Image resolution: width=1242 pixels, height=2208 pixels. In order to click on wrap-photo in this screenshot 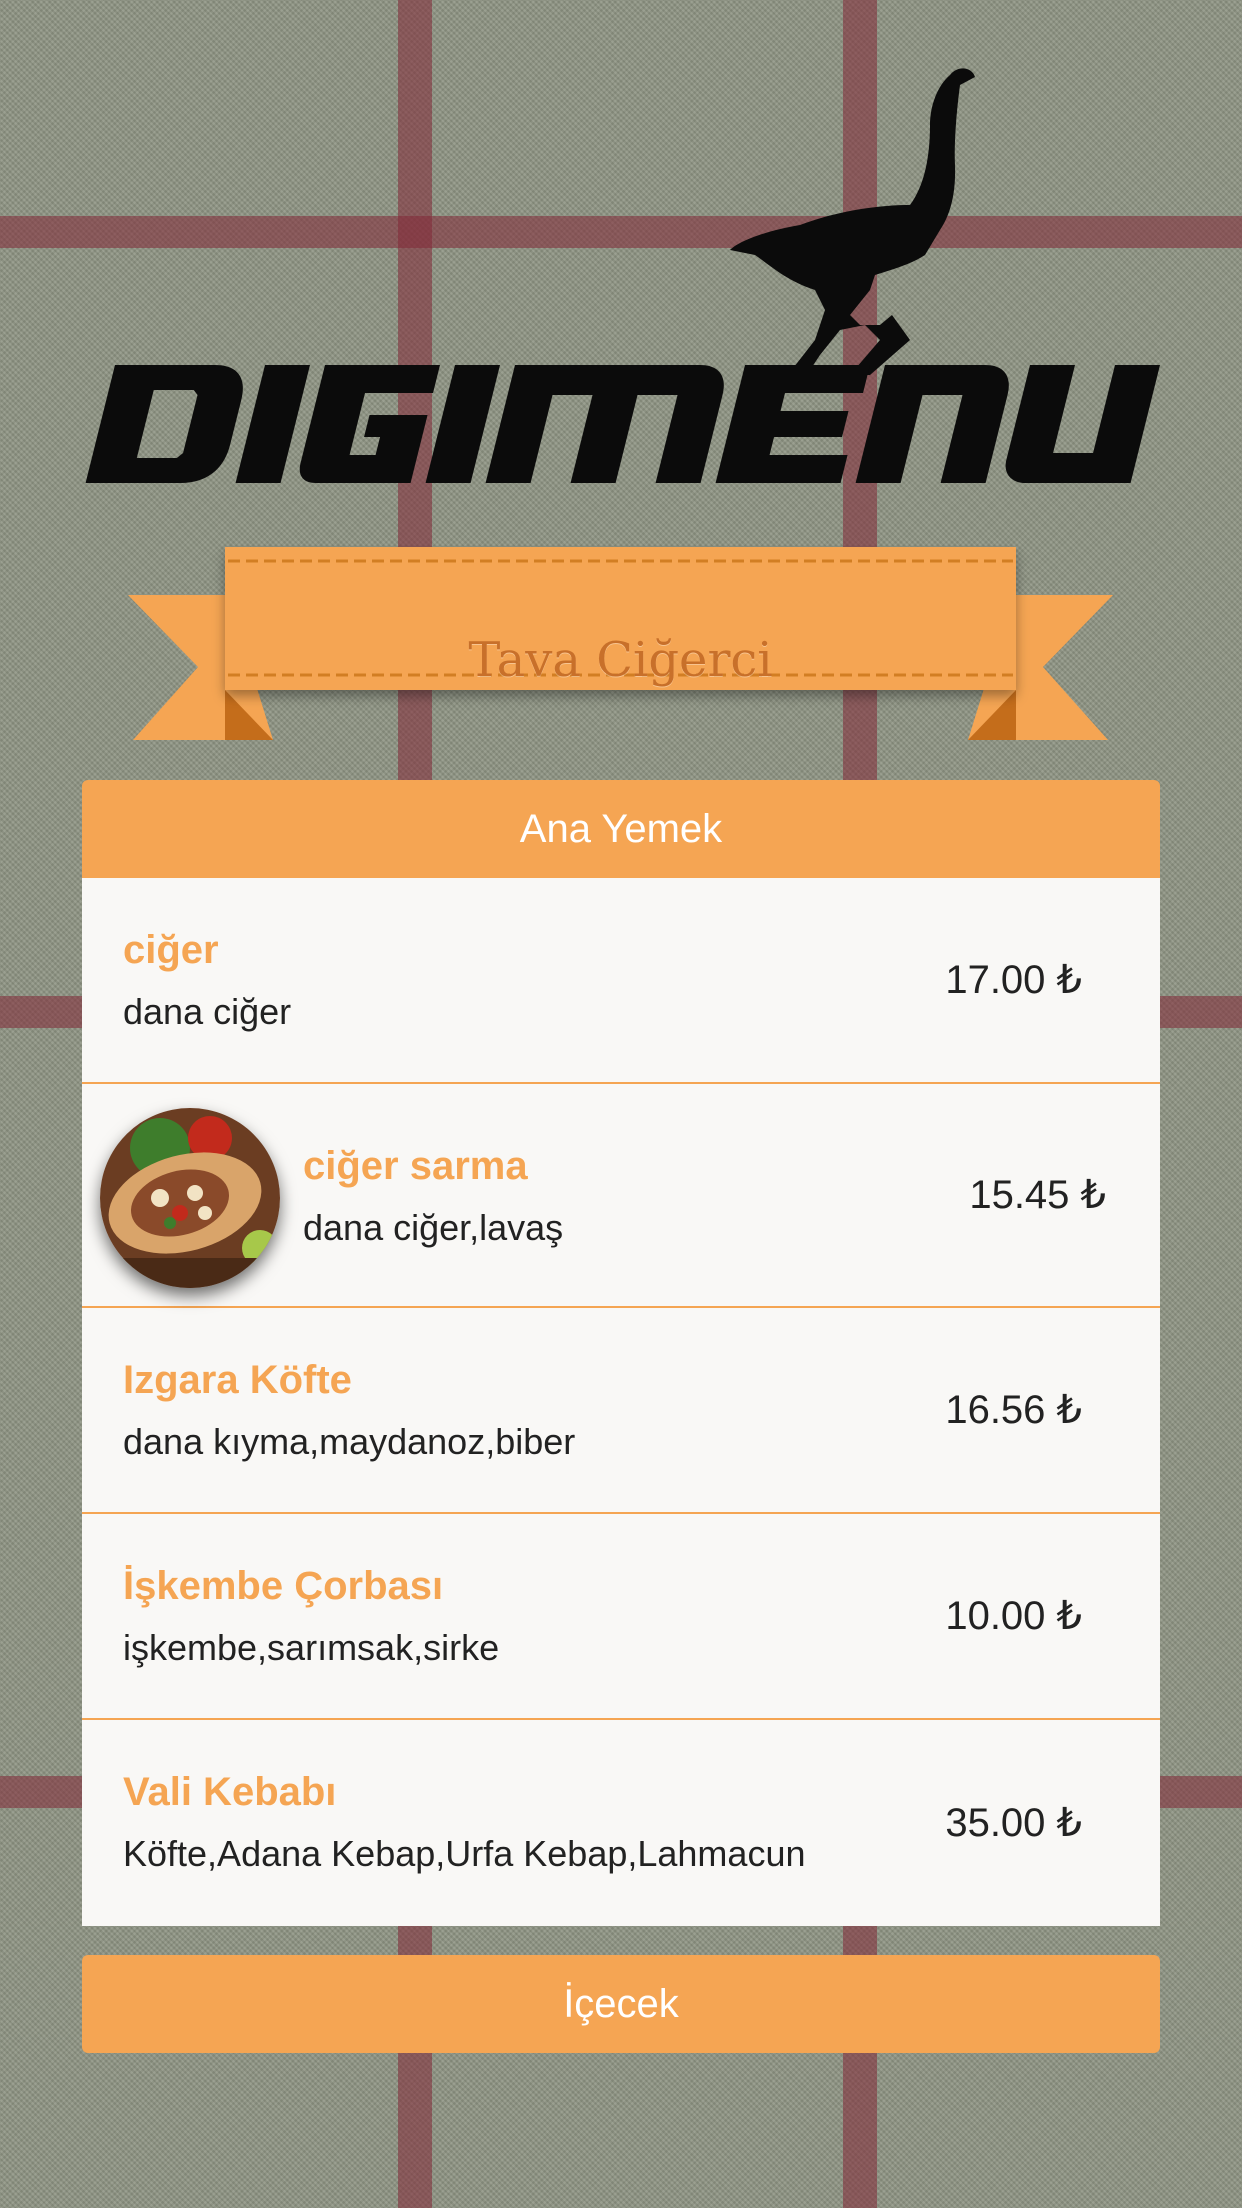, I will do `click(190, 1198)`.